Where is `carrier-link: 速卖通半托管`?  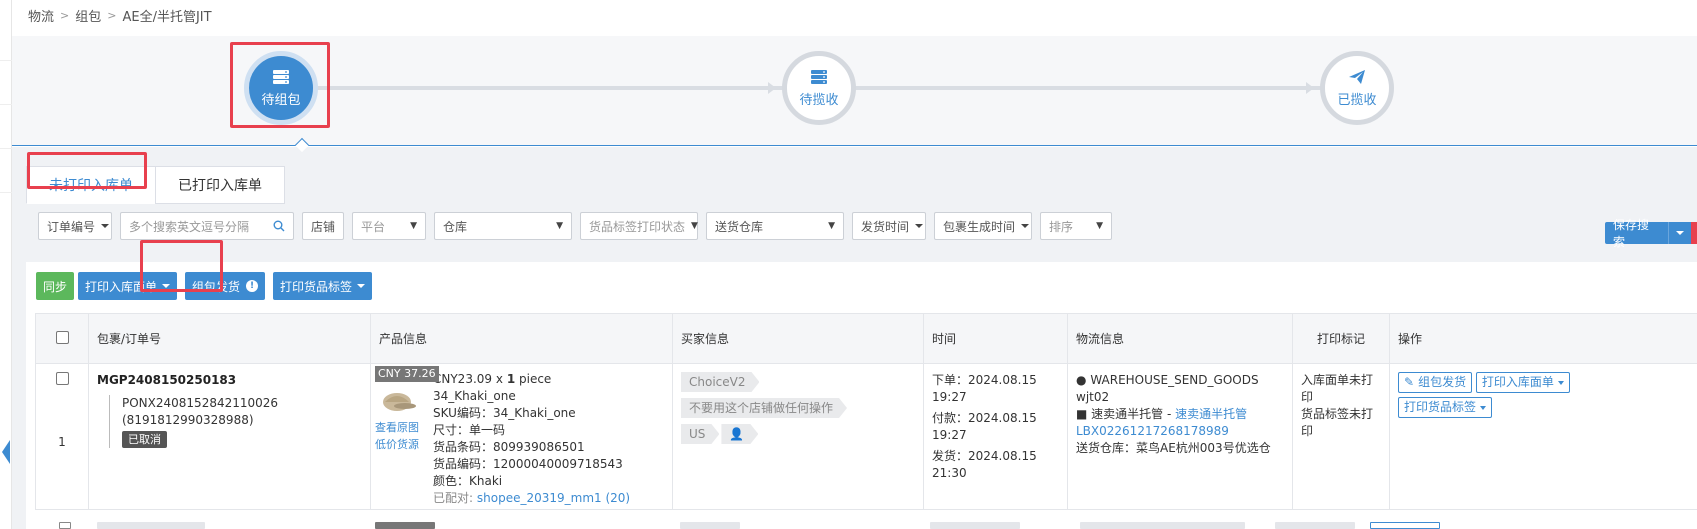
carrier-link: 速卖通半托管 is located at coordinates (1211, 414).